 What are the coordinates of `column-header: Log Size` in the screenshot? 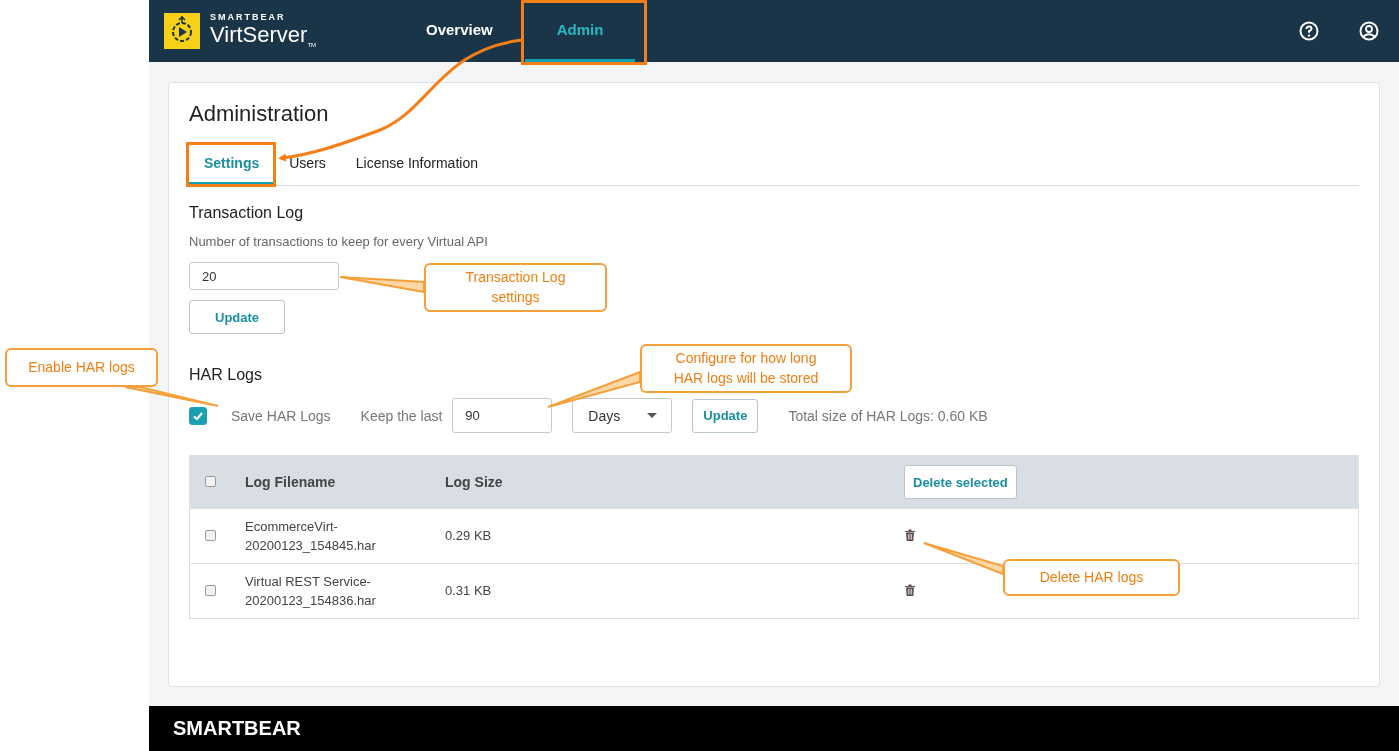 It's located at (474, 482).